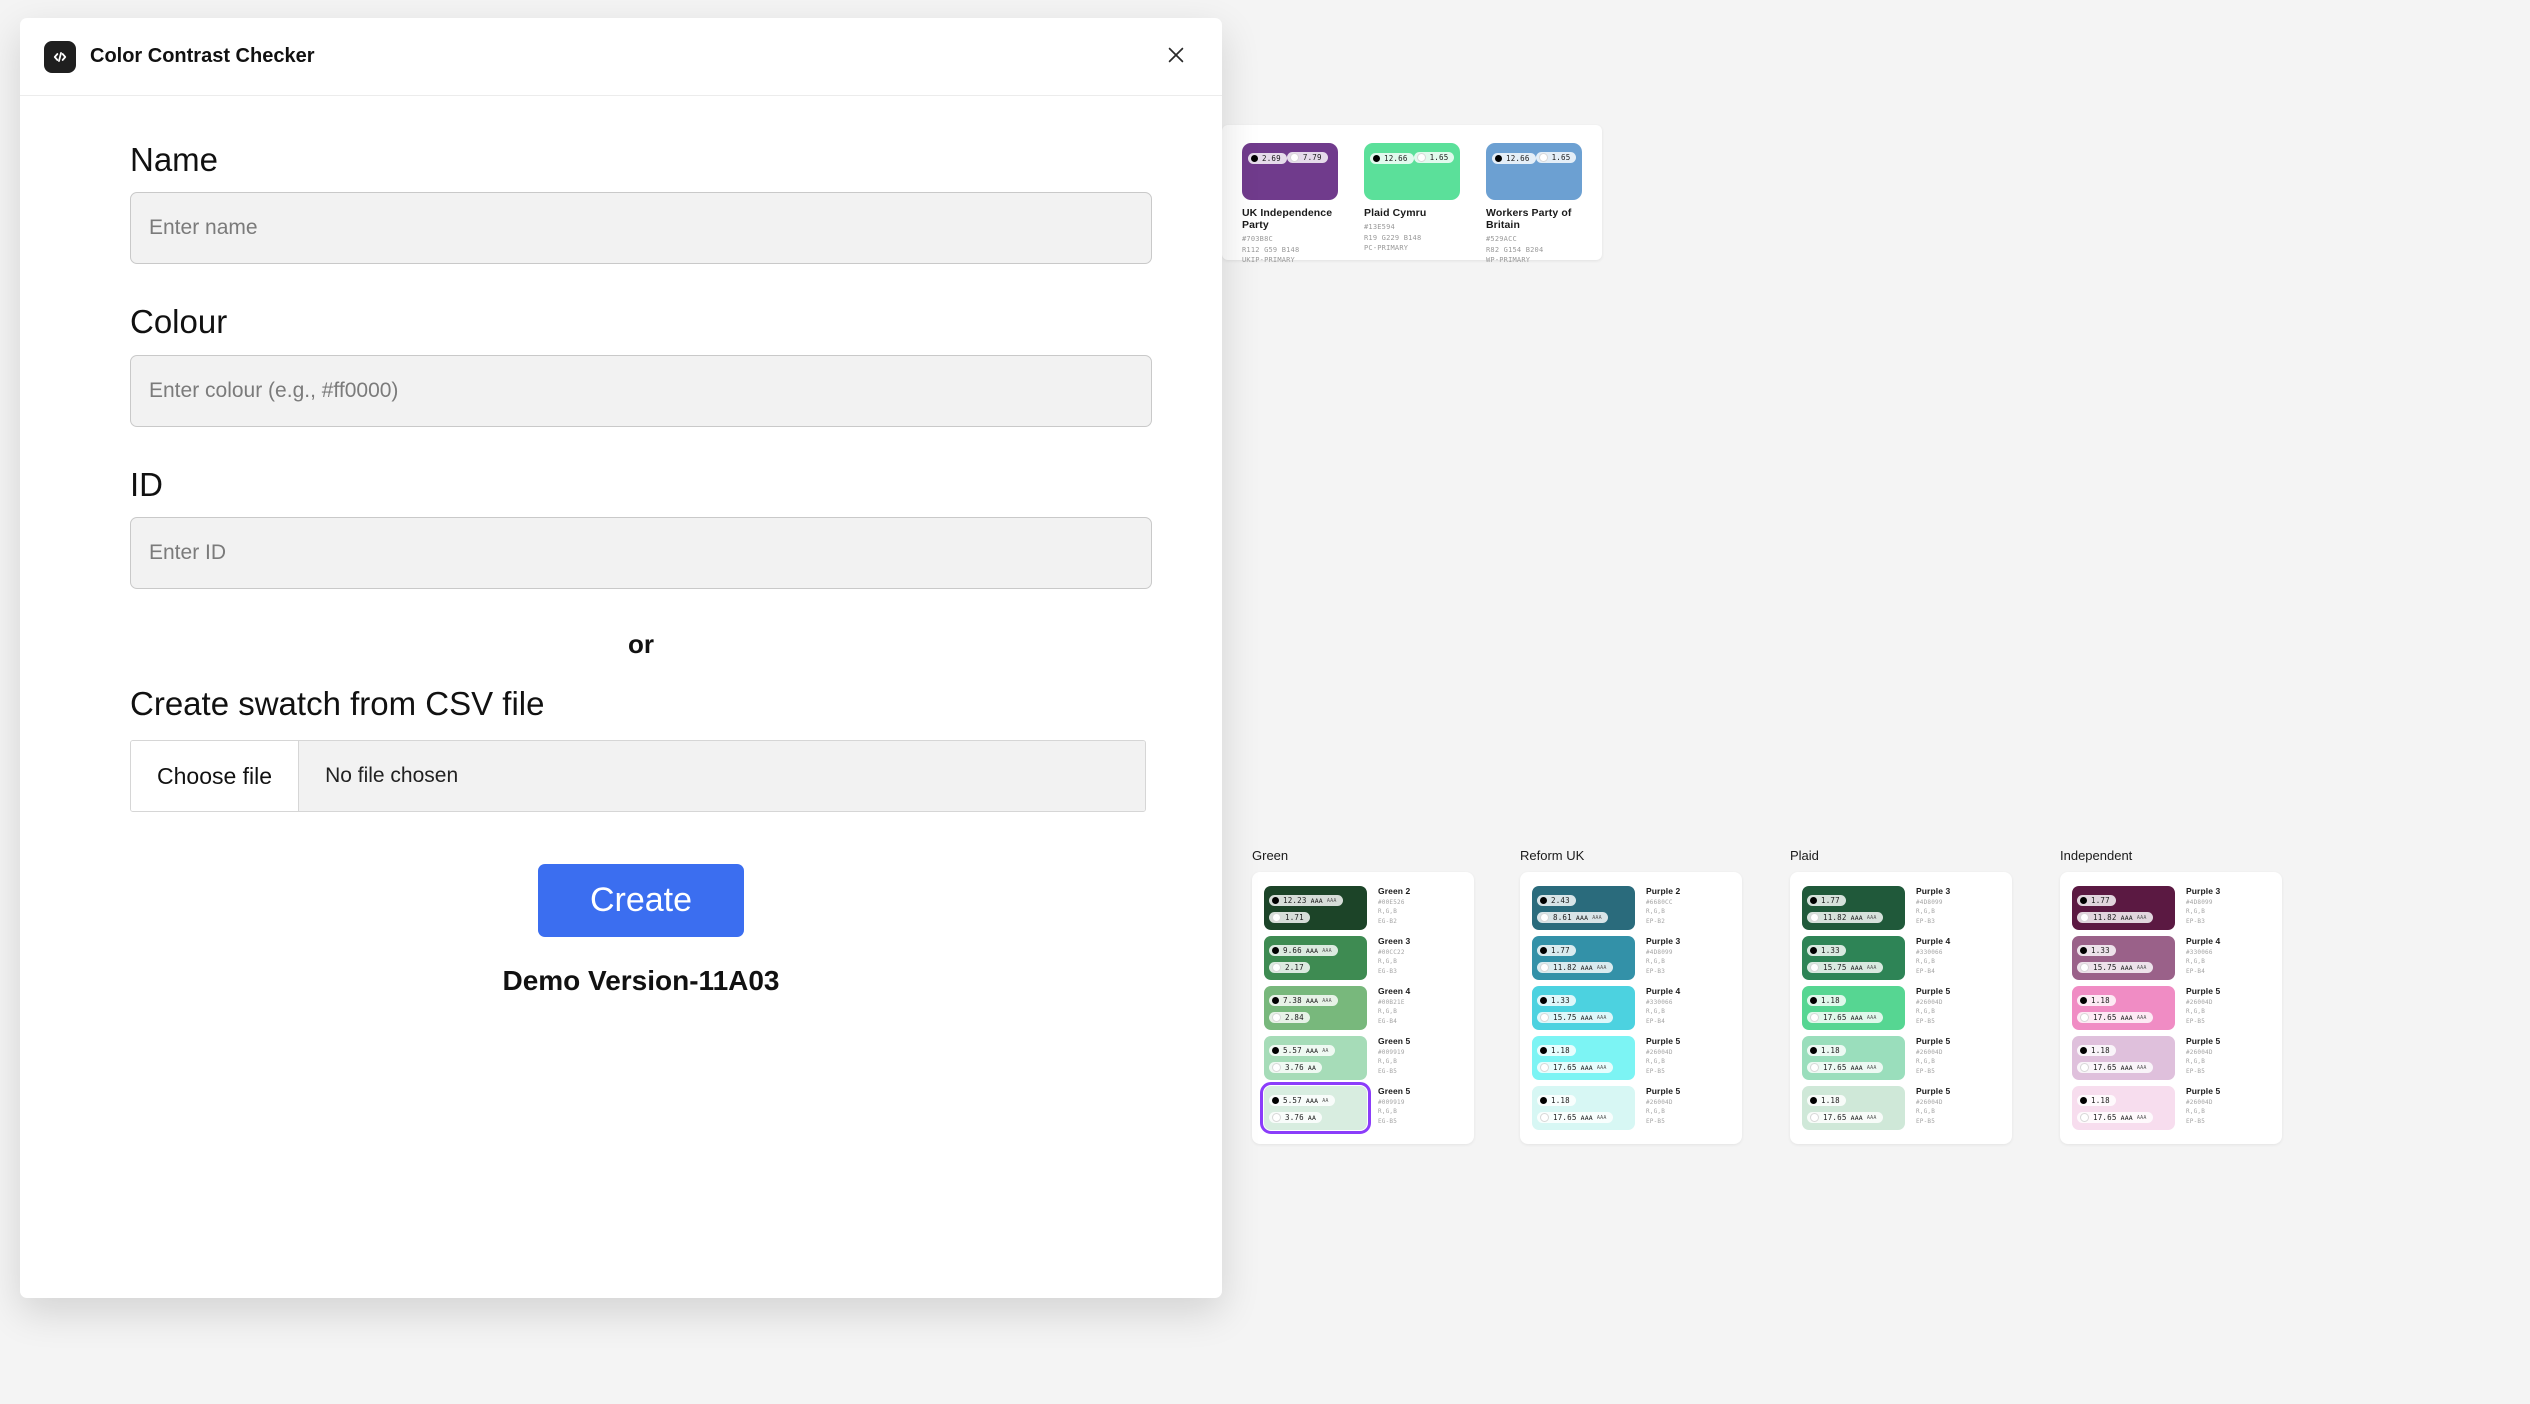 The height and width of the screenshot is (1404, 2530). Describe the element at coordinates (1270, 855) in the screenshot. I see `group-title: Green` at that location.